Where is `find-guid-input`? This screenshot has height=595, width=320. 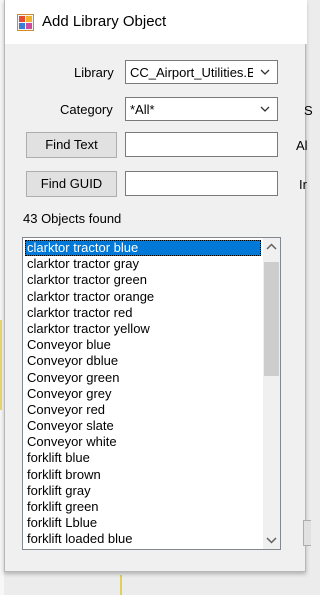 find-guid-input is located at coordinates (201, 183).